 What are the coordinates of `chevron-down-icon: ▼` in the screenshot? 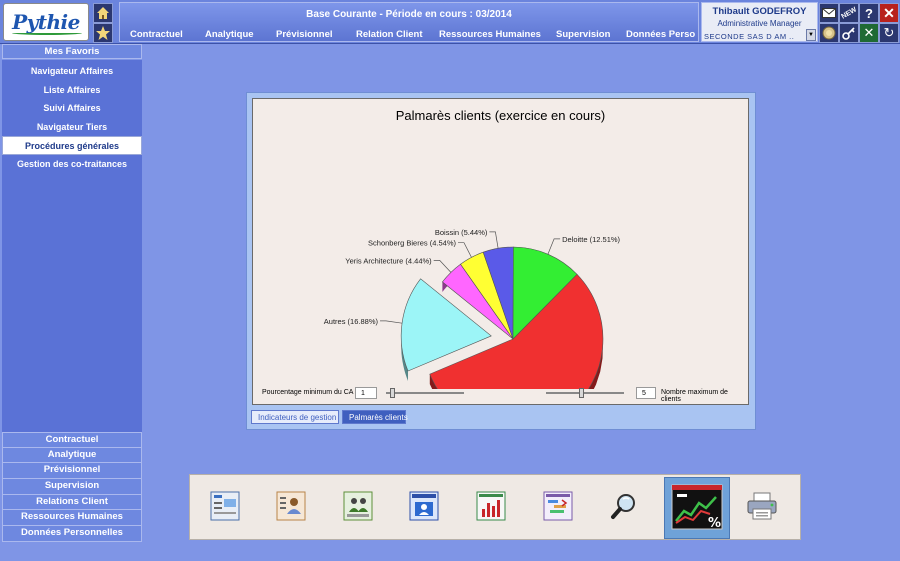 It's located at (811, 35).